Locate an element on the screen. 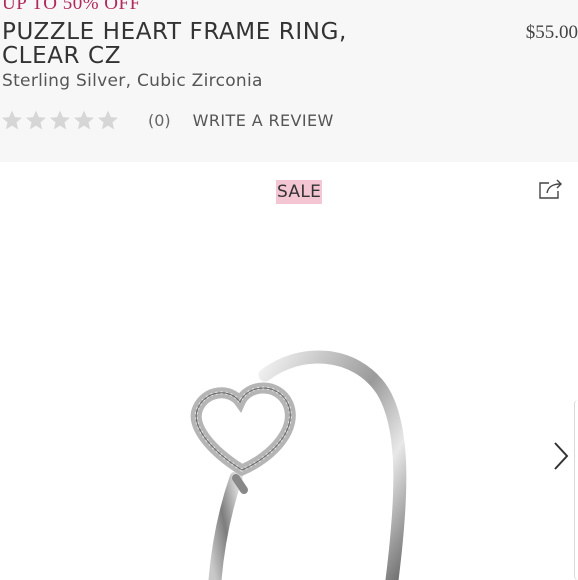  star-rating is located at coordinates (60, 120).